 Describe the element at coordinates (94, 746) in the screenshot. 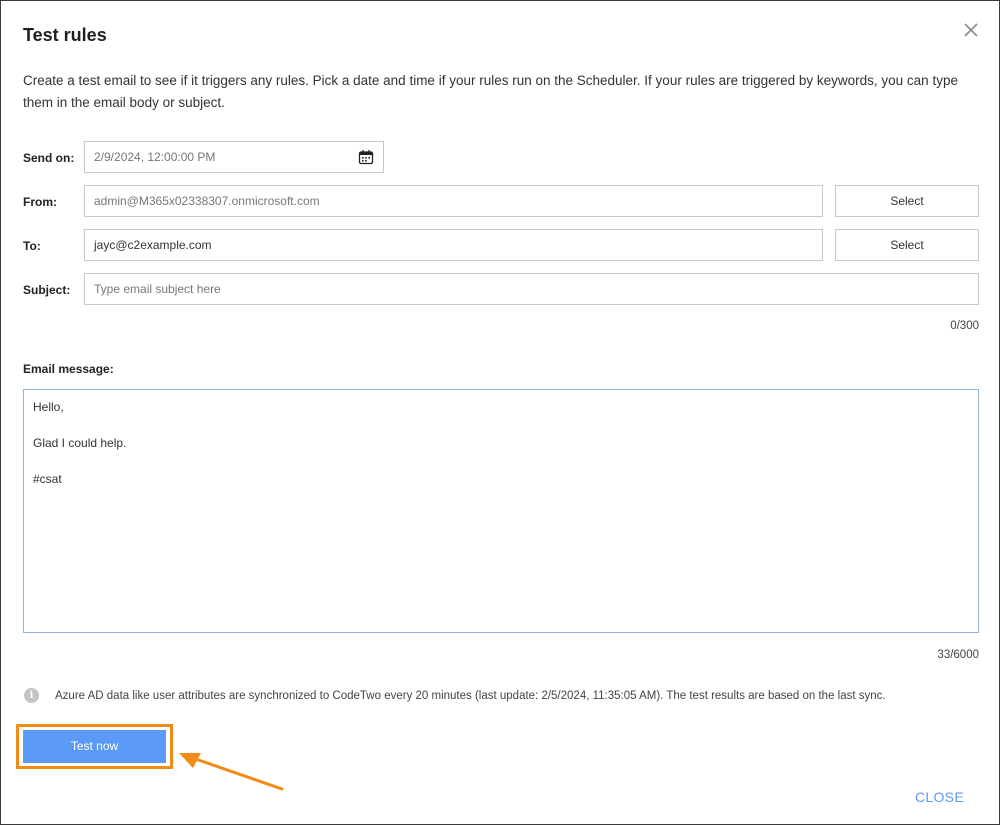

I see `test-now-button: Test now` at that location.